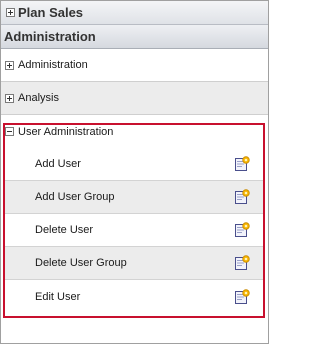  Describe the element at coordinates (50, 36) in the screenshot. I see `section-title: Administration` at that location.